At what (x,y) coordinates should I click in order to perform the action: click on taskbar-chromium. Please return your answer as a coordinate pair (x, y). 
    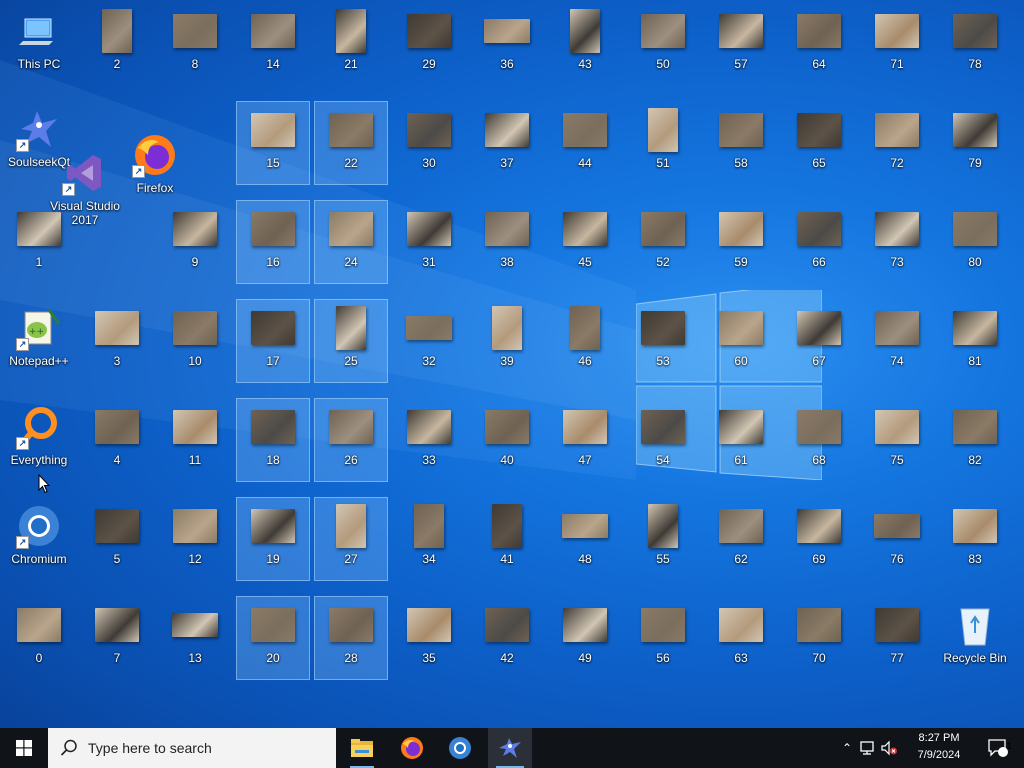
    Looking at the image, I should click on (460, 748).